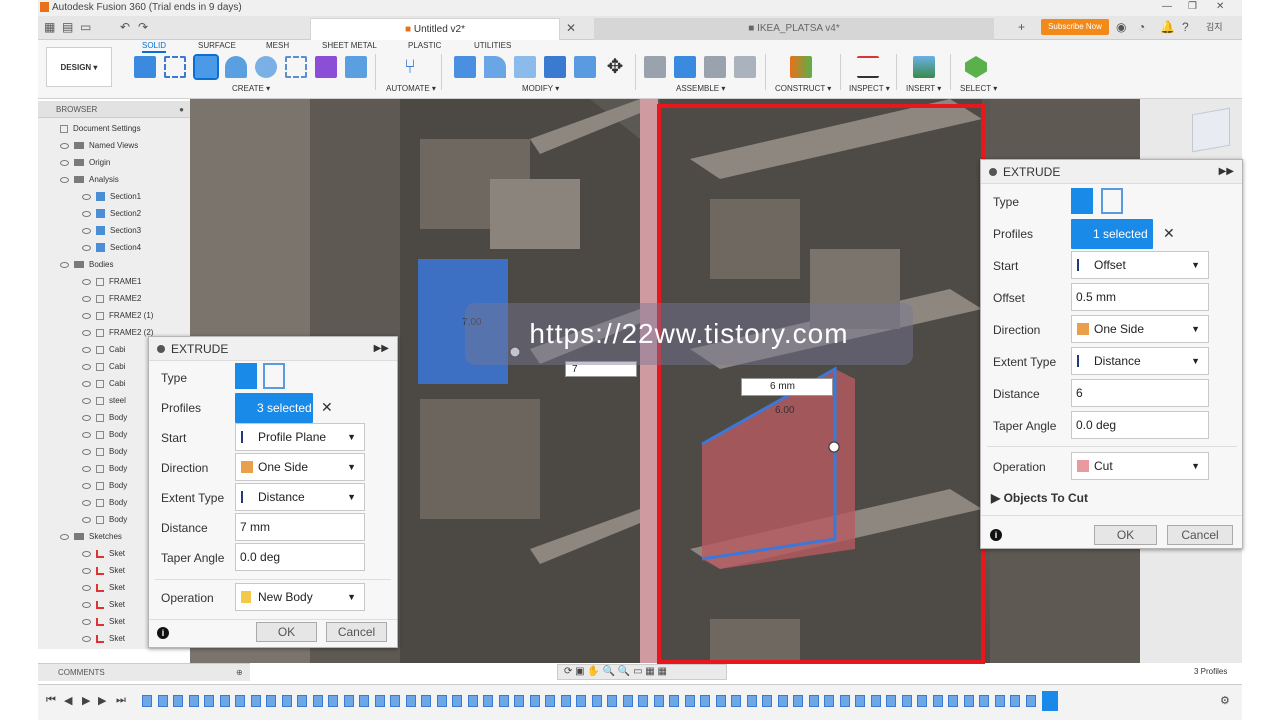 The image size is (1280, 720). Describe the element at coordinates (571, 28) in the screenshot. I see `close-tab-icon: ✕` at that location.